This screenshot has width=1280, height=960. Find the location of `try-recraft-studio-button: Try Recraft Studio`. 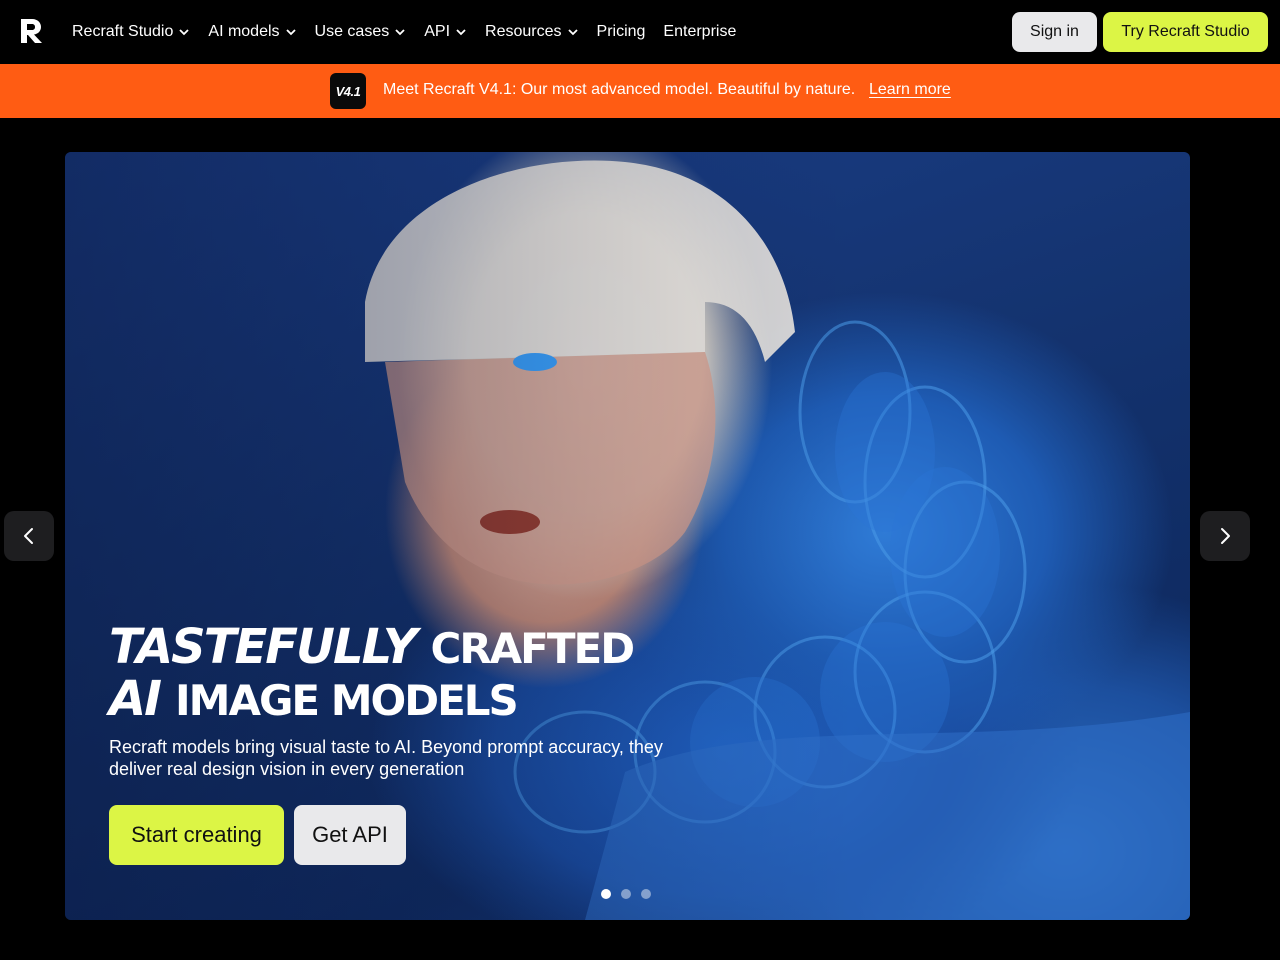

try-recraft-studio-button: Try Recraft Studio is located at coordinates (1185, 32).